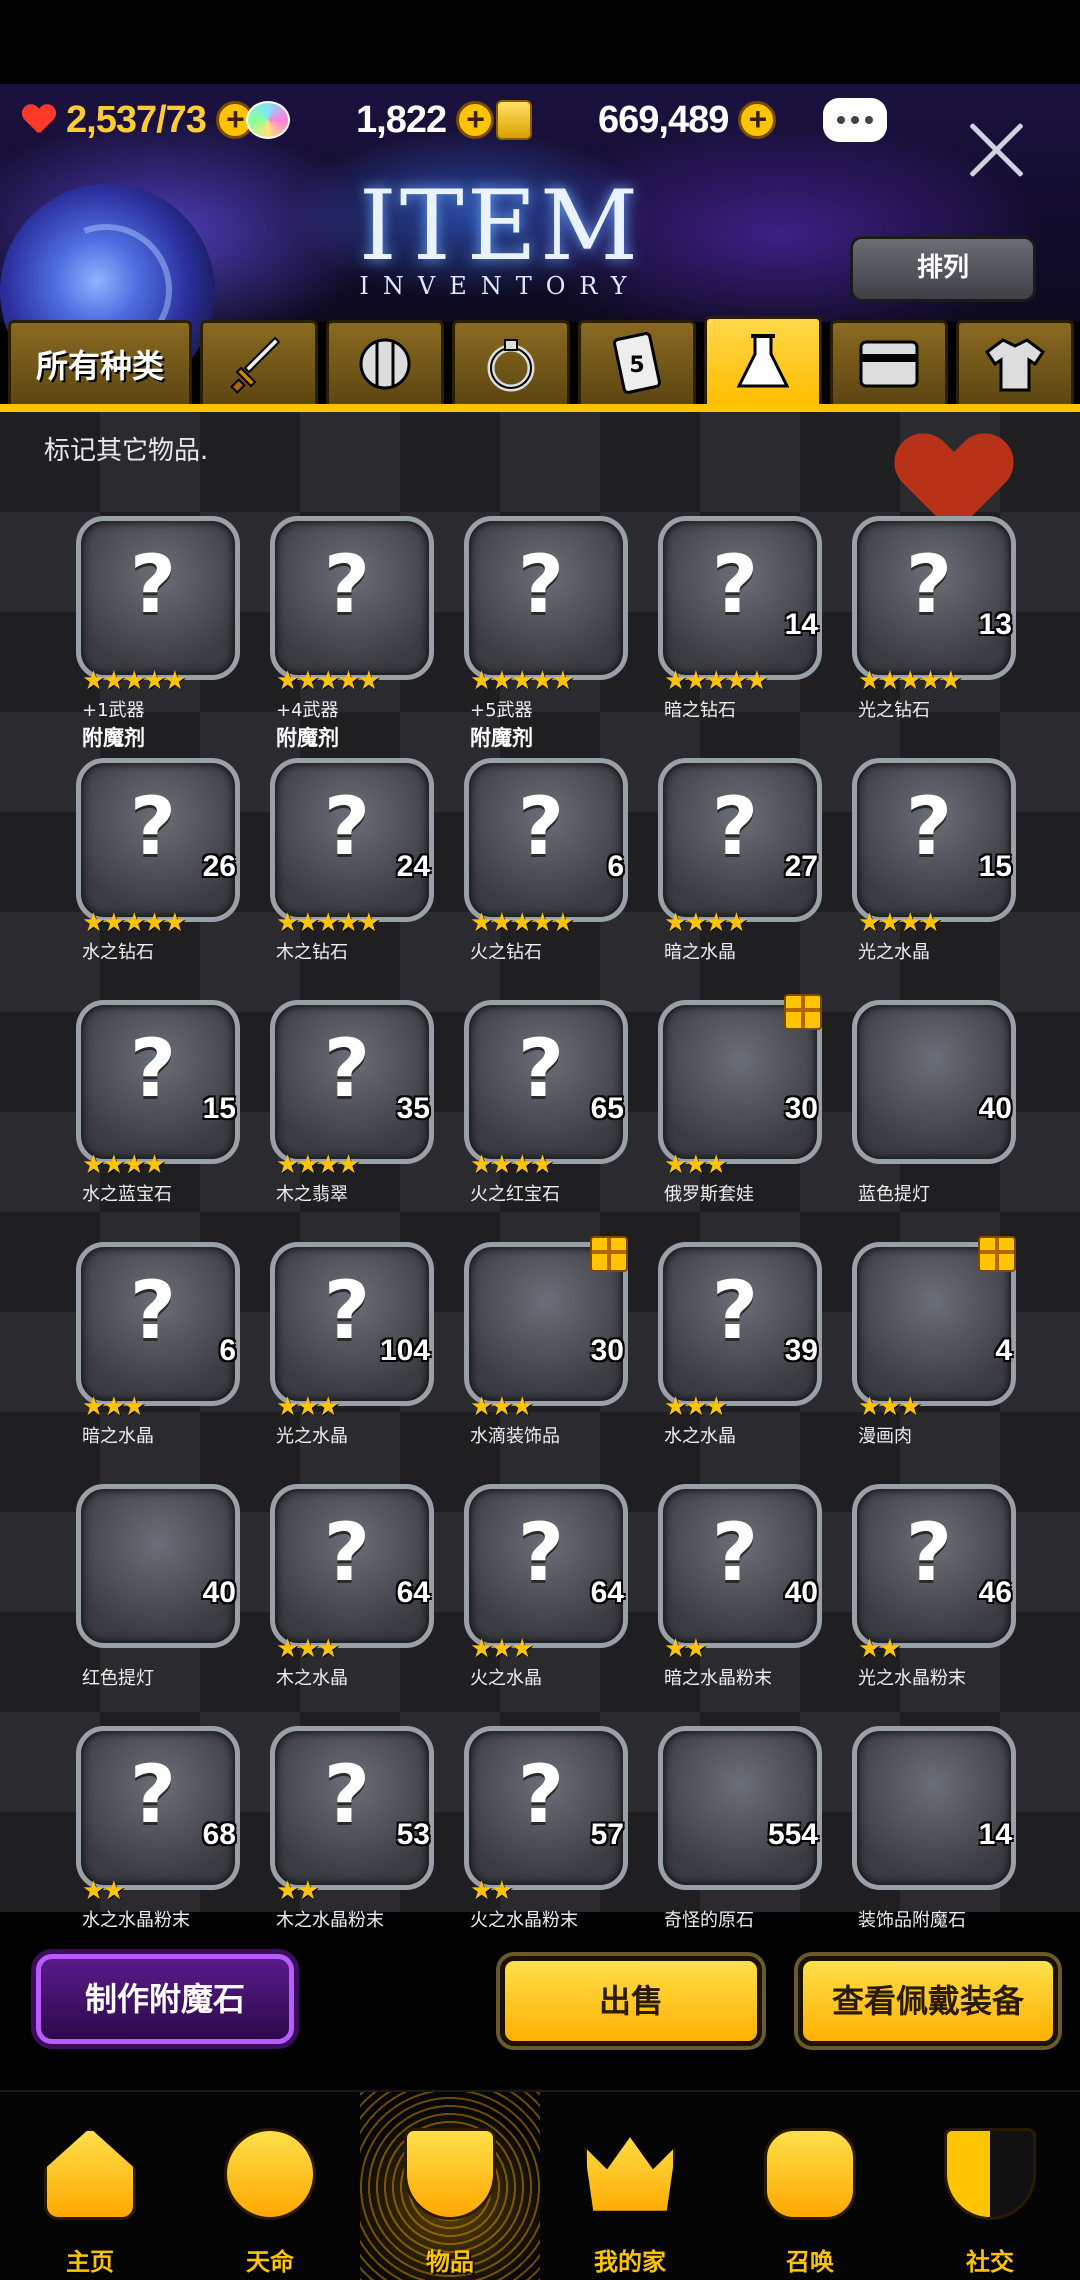  Describe the element at coordinates (801, 1592) in the screenshot. I see `item-count: 40` at that location.